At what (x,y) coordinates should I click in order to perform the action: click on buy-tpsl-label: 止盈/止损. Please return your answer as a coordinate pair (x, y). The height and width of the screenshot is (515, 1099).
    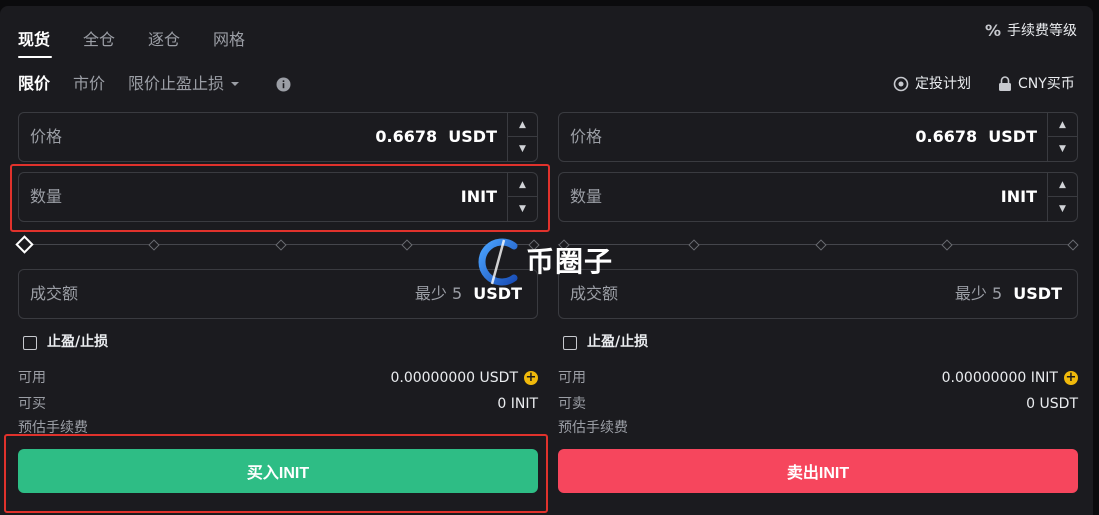
    Looking at the image, I should click on (78, 342).